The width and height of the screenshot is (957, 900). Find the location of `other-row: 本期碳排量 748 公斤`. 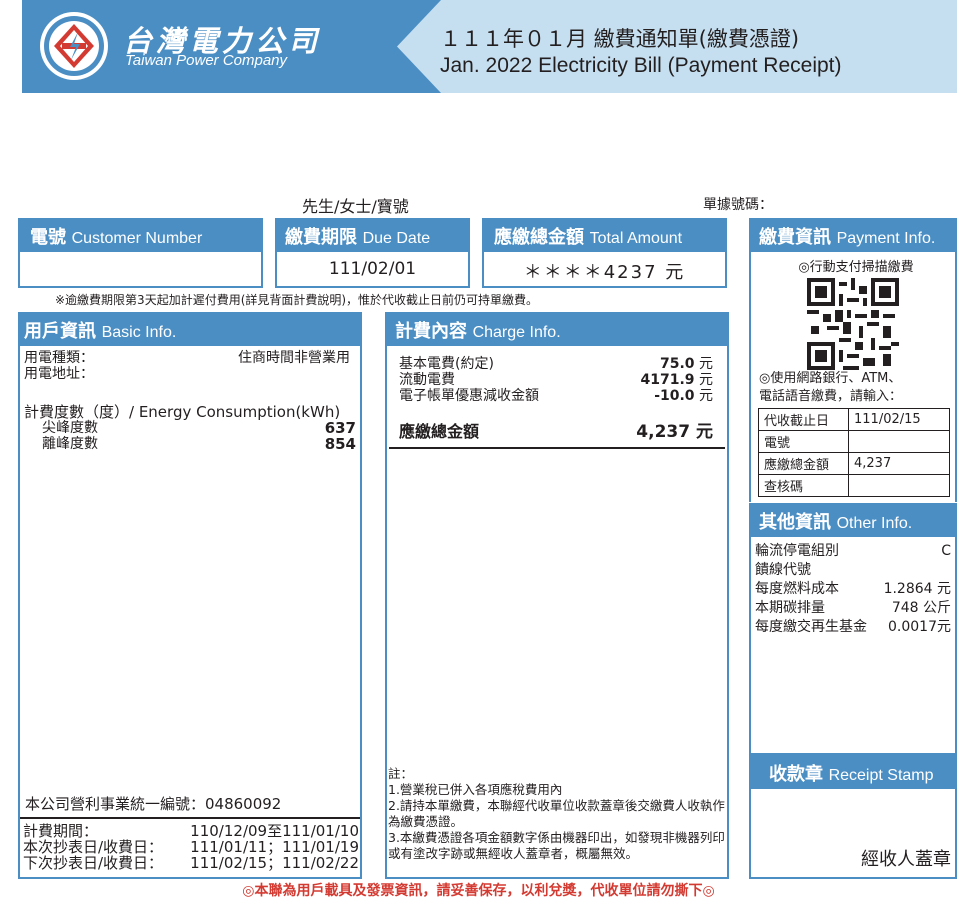

other-row: 本期碳排量 748 公斤 is located at coordinates (853, 608).